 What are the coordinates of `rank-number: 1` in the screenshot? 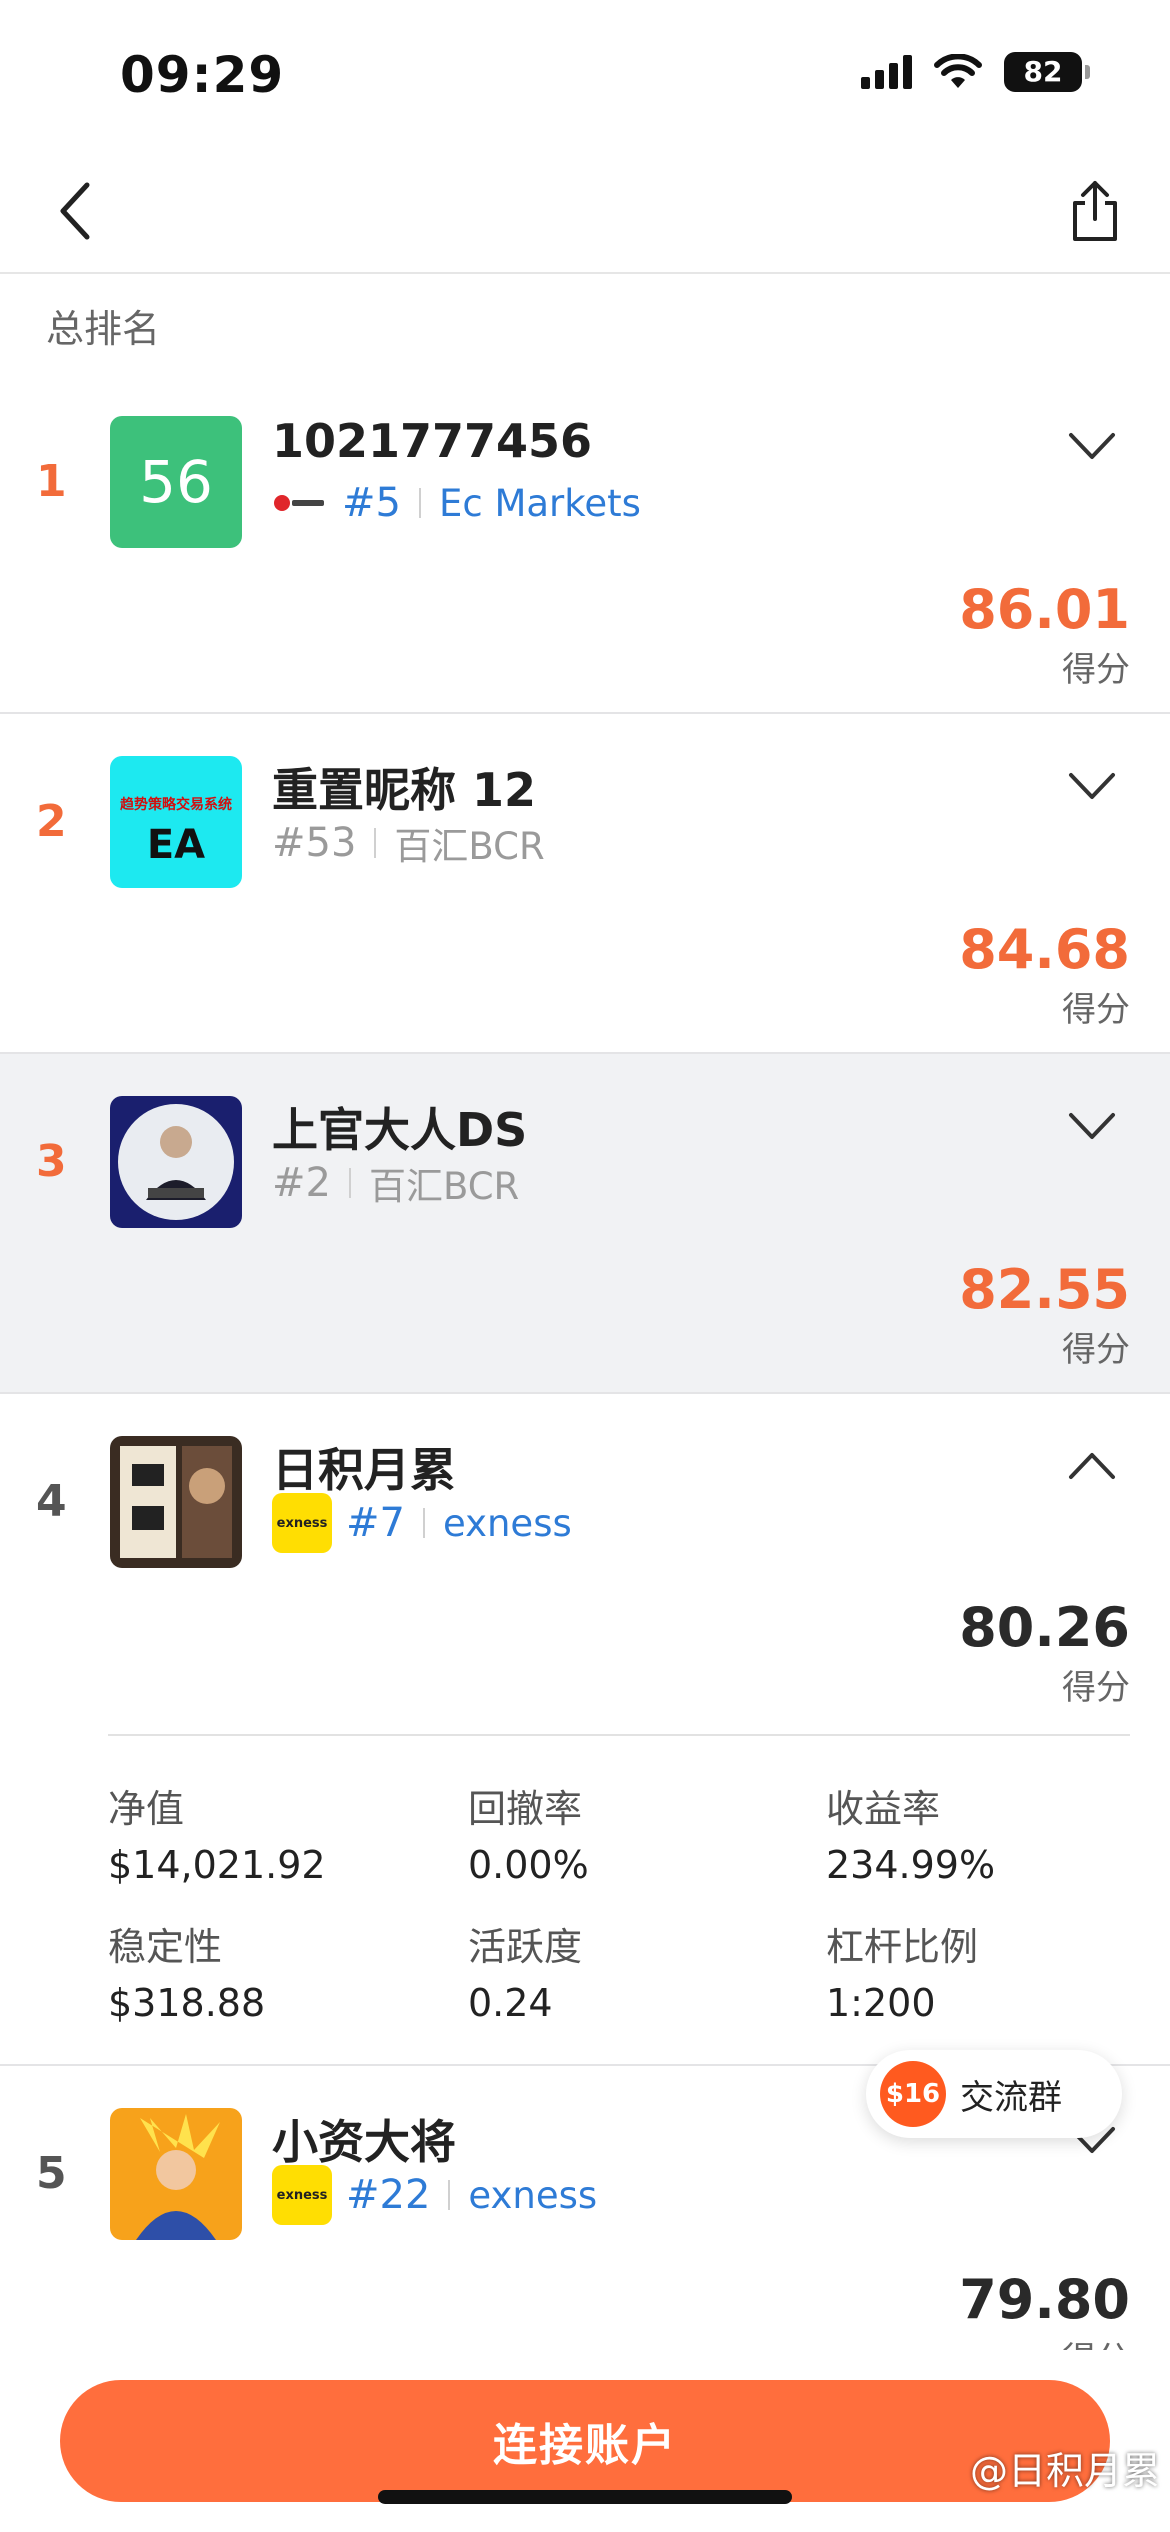 It's located at (51, 481).